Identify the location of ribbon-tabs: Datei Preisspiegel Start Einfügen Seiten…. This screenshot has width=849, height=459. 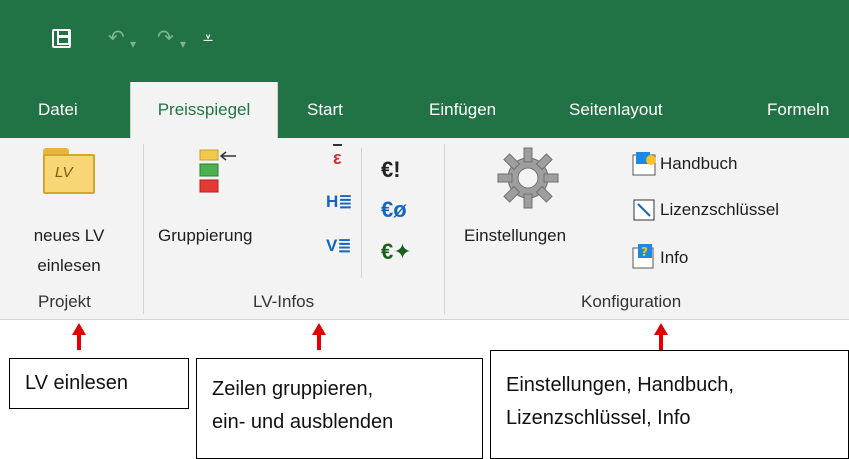
(424, 110).